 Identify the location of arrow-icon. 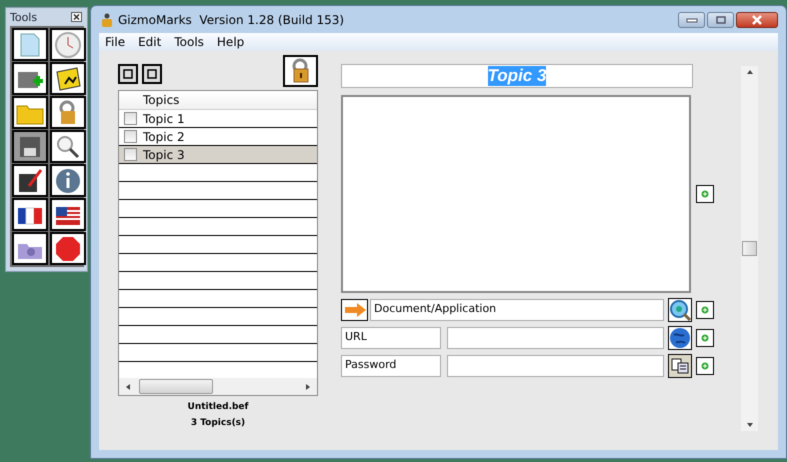
(355, 310).